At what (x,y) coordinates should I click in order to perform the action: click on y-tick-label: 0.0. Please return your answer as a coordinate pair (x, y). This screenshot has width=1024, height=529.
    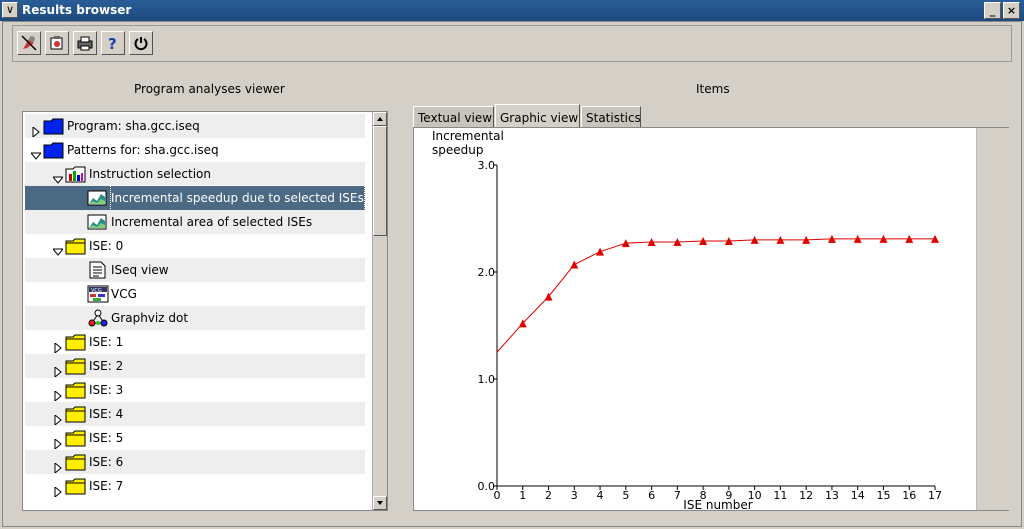
    Looking at the image, I should click on (487, 486).